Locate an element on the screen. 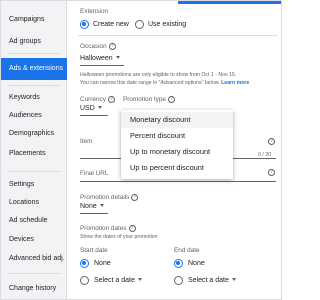 This screenshot has height=300, width=320. end-date-select-label: Select a date is located at coordinates (208, 280).